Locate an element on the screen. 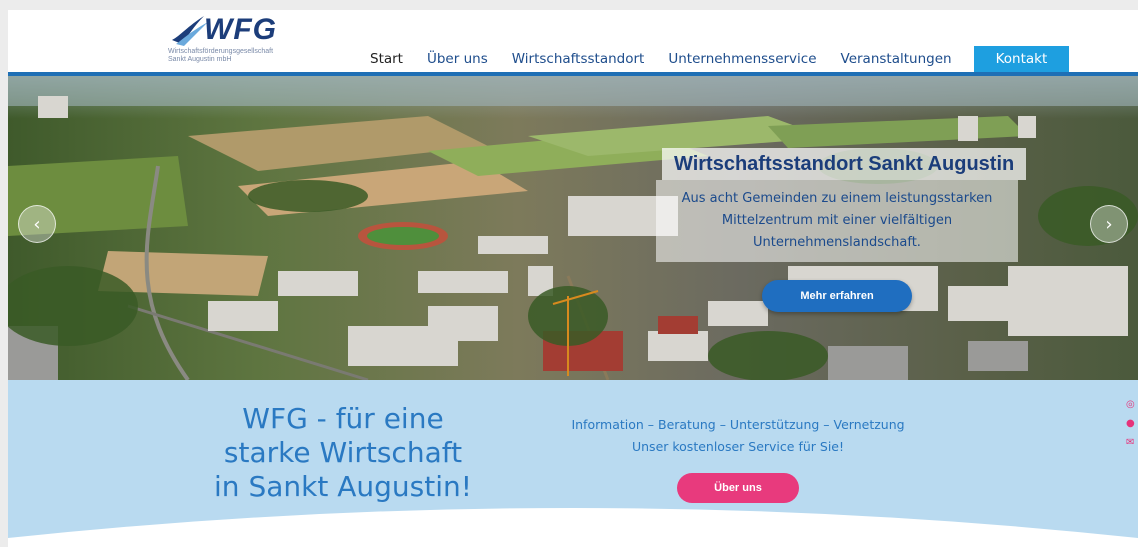  slider-next-arrow-icon: › is located at coordinates (1109, 224).